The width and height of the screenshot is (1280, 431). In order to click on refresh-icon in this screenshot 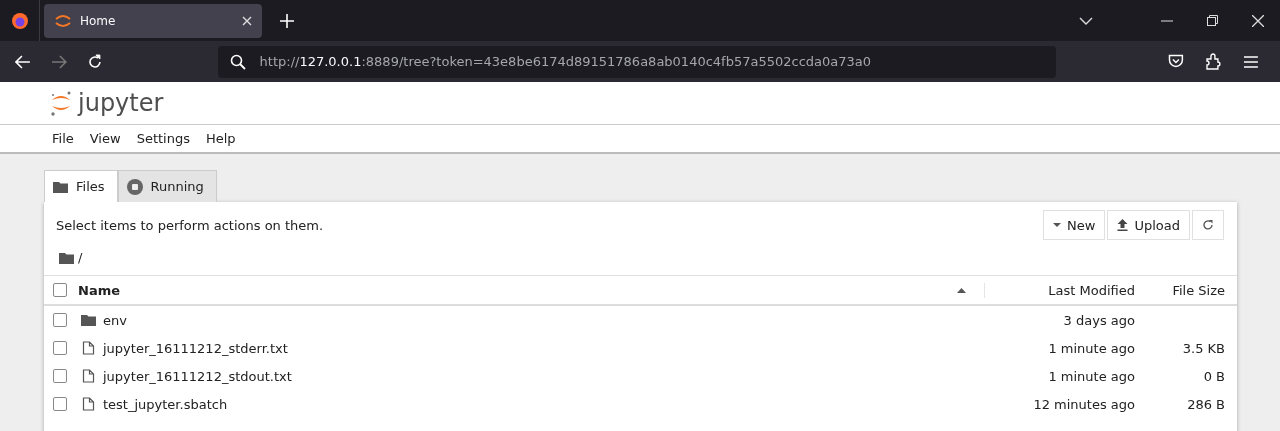, I will do `click(1208, 225)`.